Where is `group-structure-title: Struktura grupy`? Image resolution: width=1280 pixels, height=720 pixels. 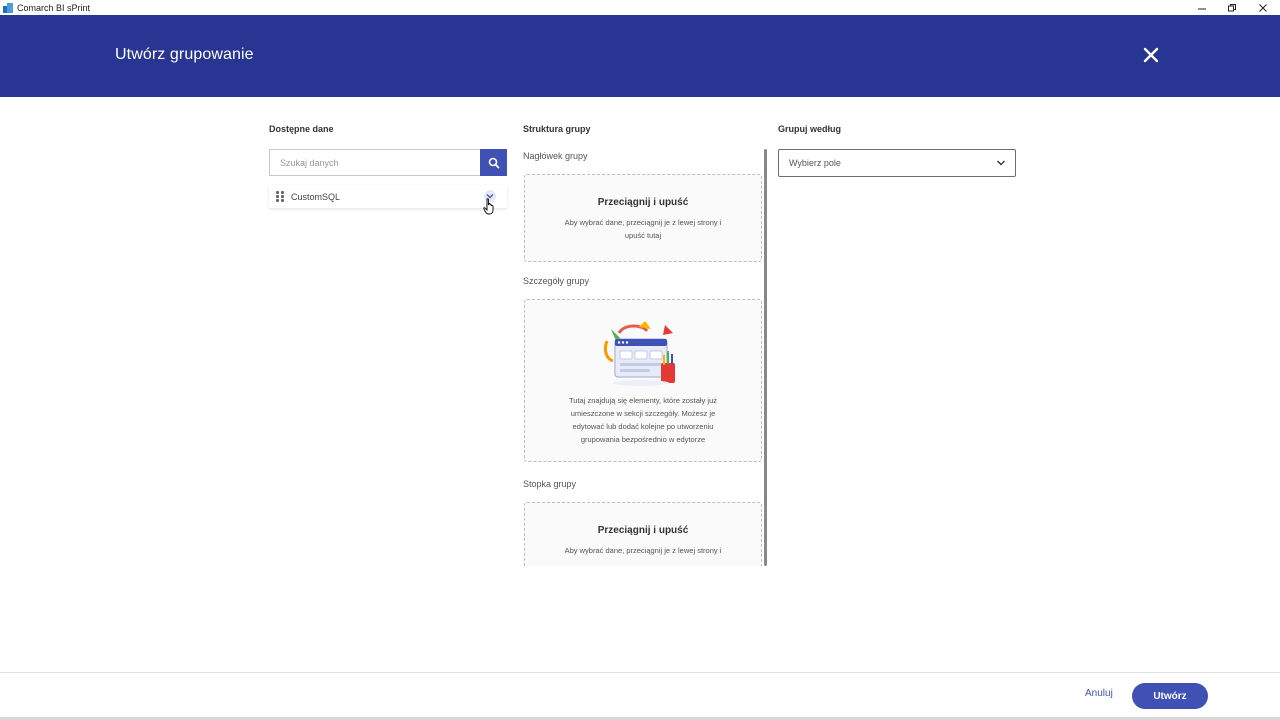
group-structure-title: Struktura grupy is located at coordinates (557, 129).